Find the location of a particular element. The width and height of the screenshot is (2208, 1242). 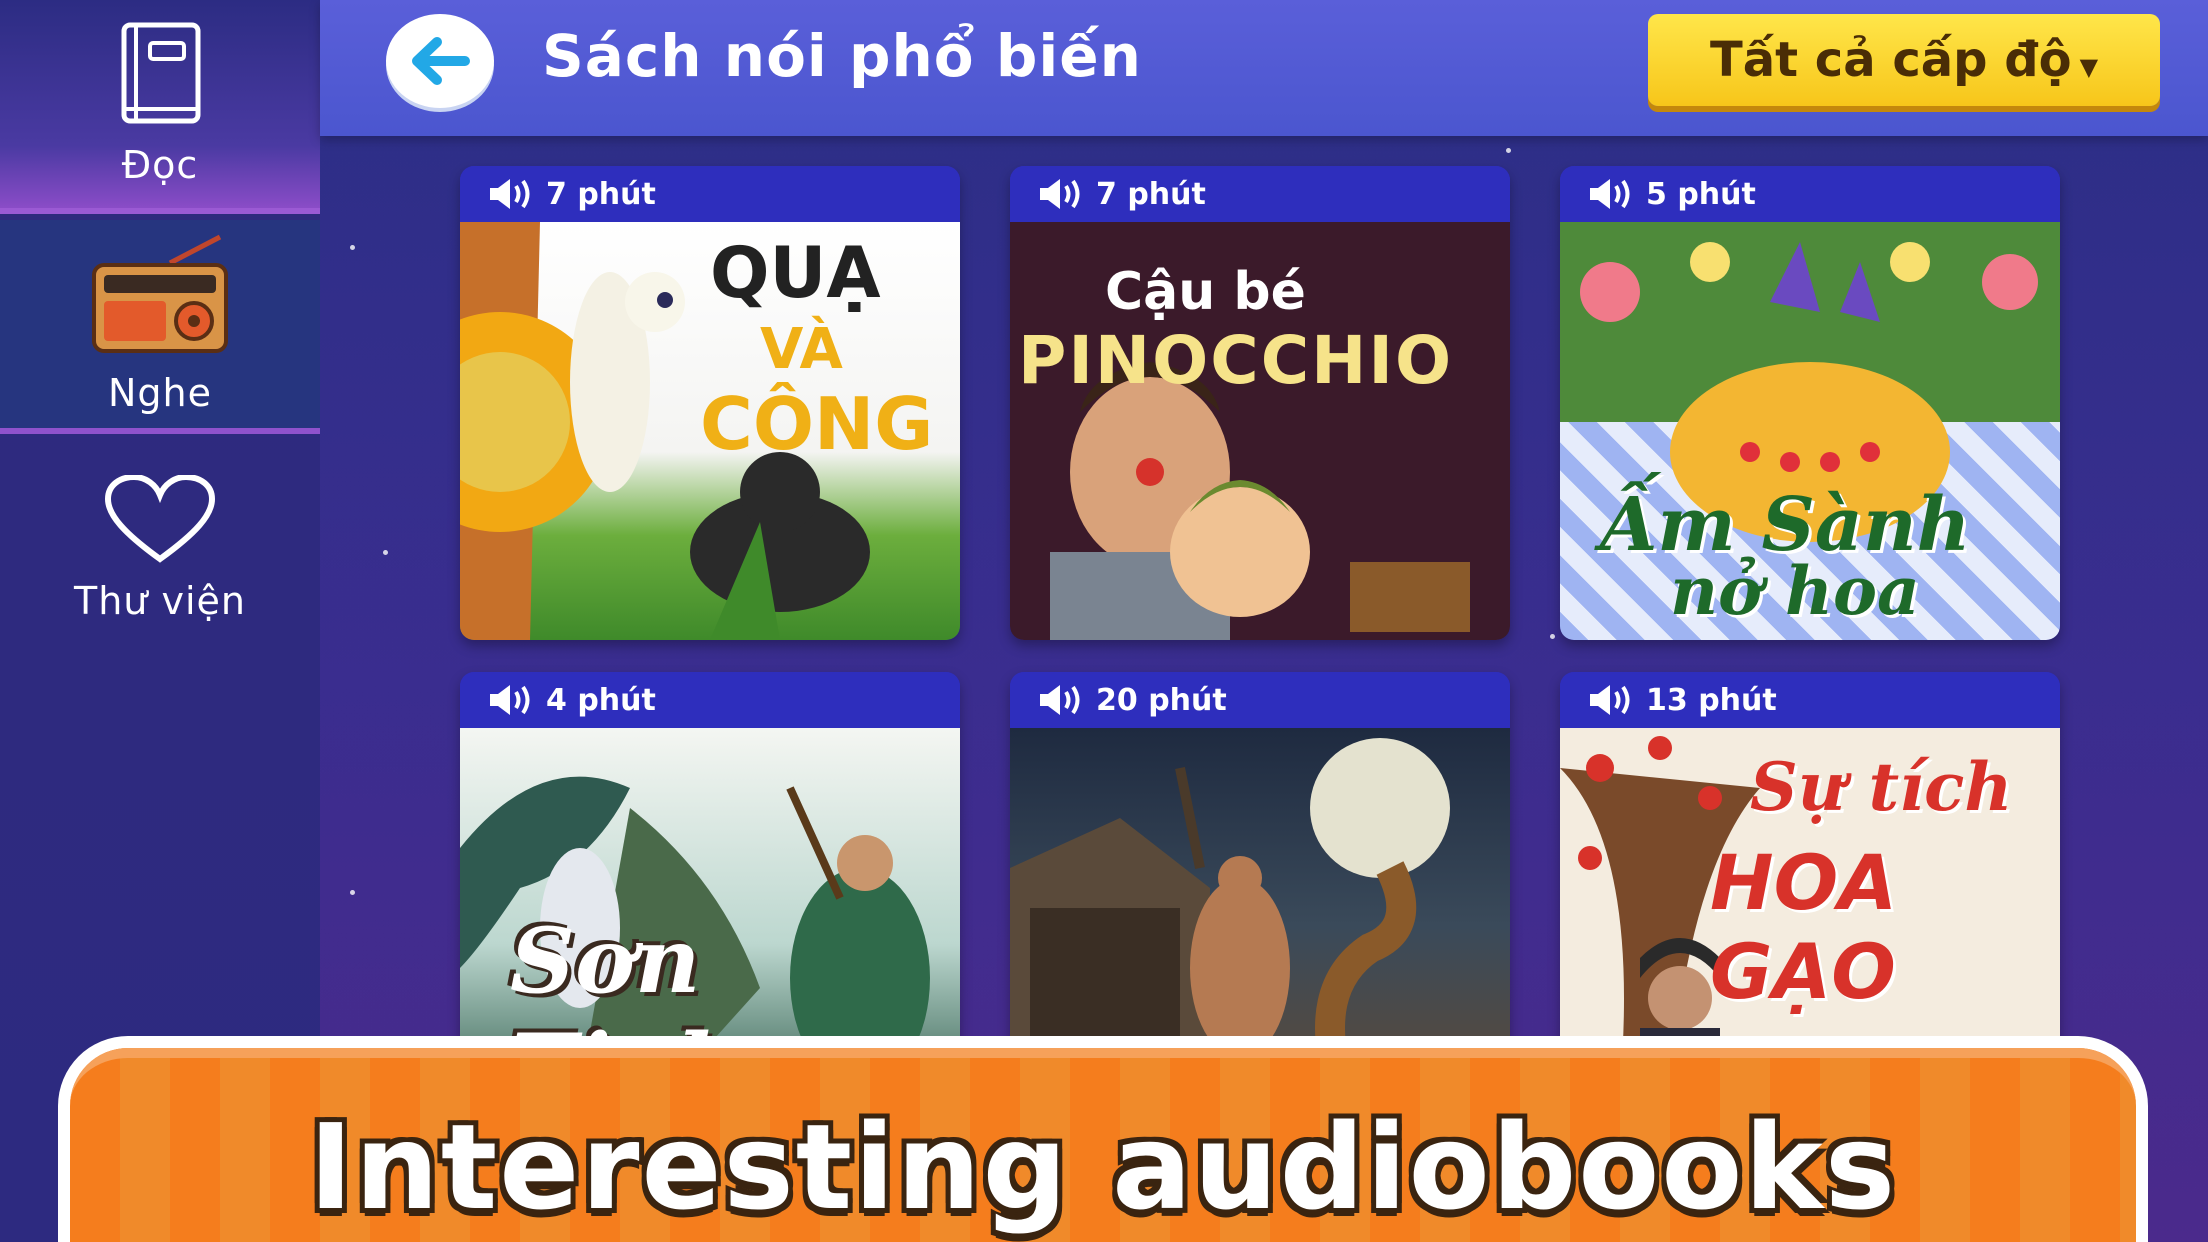

book-cover: Cậu bé PINOCCHIO is located at coordinates (1260, 431).